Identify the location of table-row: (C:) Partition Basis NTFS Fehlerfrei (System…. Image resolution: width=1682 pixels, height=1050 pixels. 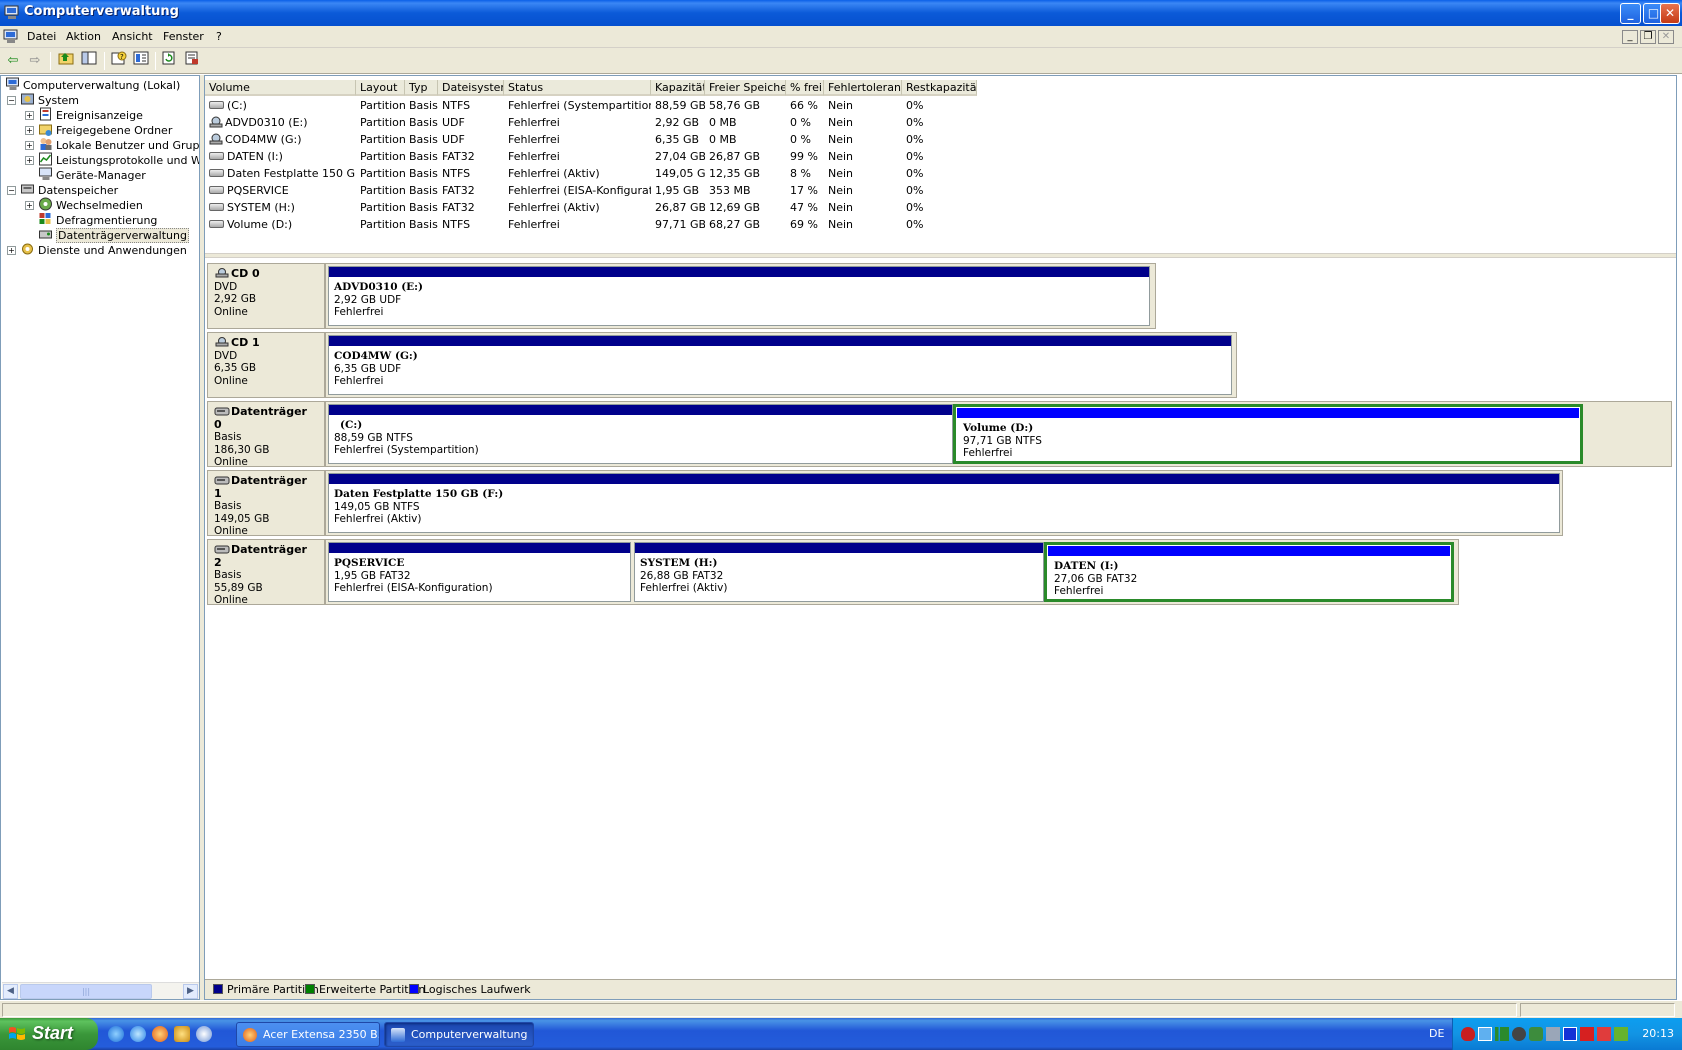
(940, 105).